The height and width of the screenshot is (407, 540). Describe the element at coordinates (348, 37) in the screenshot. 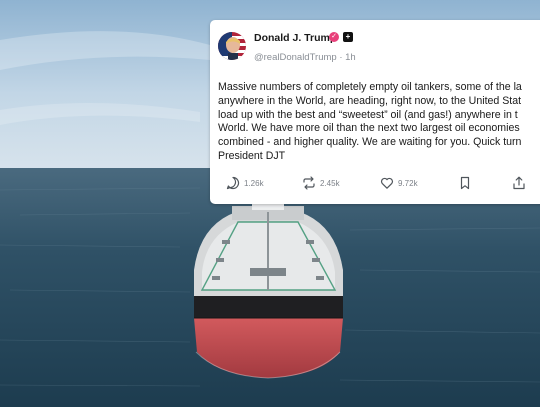

I see `plus-tag-icon: +` at that location.